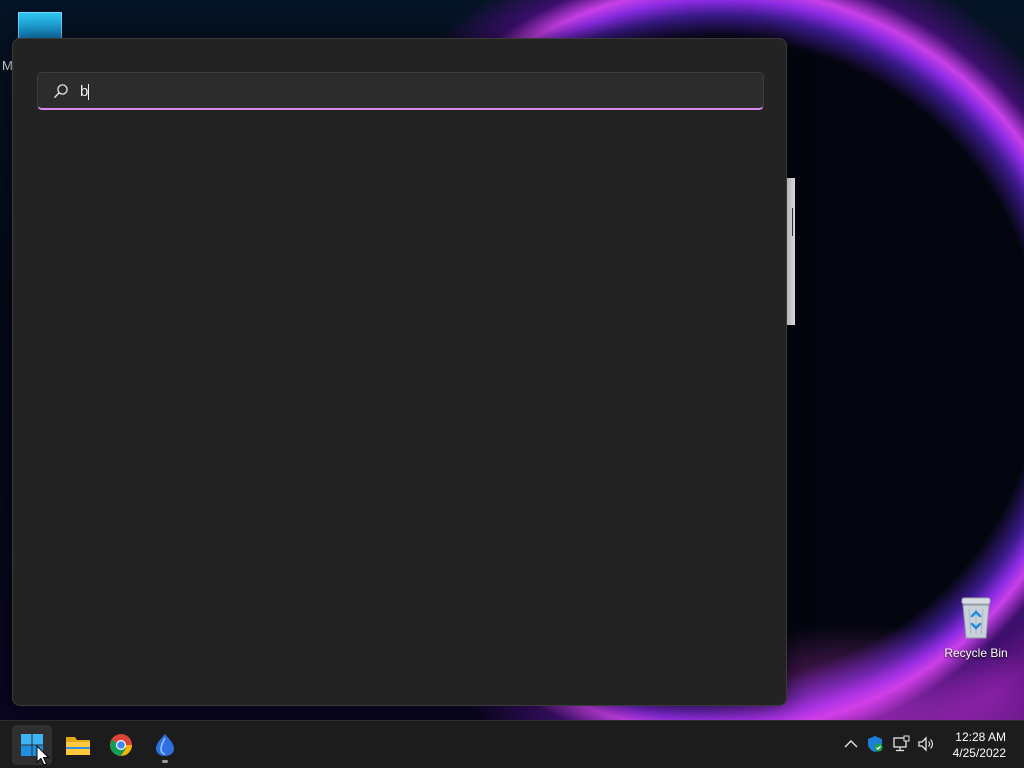 The height and width of the screenshot is (768, 1024). I want to click on file-explorer-button, so click(77, 745).